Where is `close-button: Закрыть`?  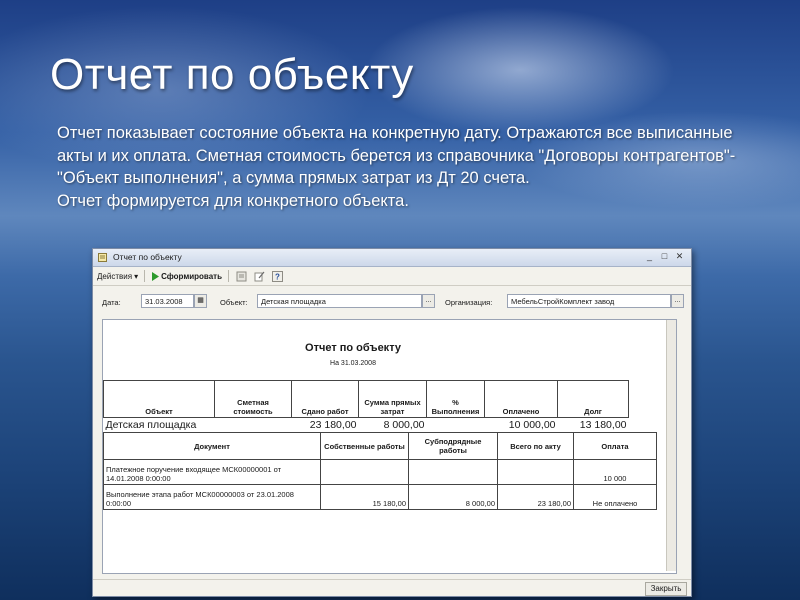
close-button: Закрыть is located at coordinates (666, 589).